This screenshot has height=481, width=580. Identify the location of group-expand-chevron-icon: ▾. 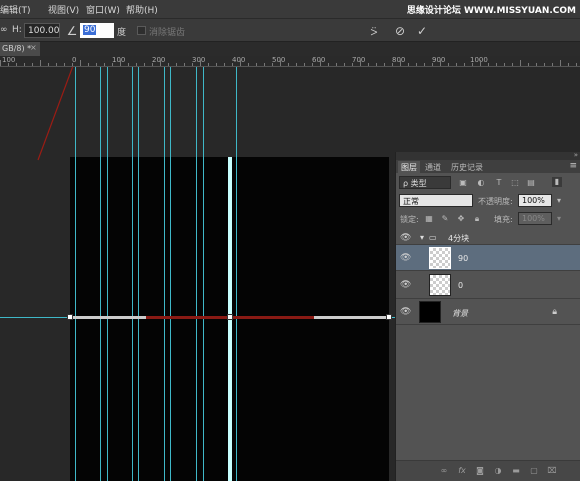
(422, 237).